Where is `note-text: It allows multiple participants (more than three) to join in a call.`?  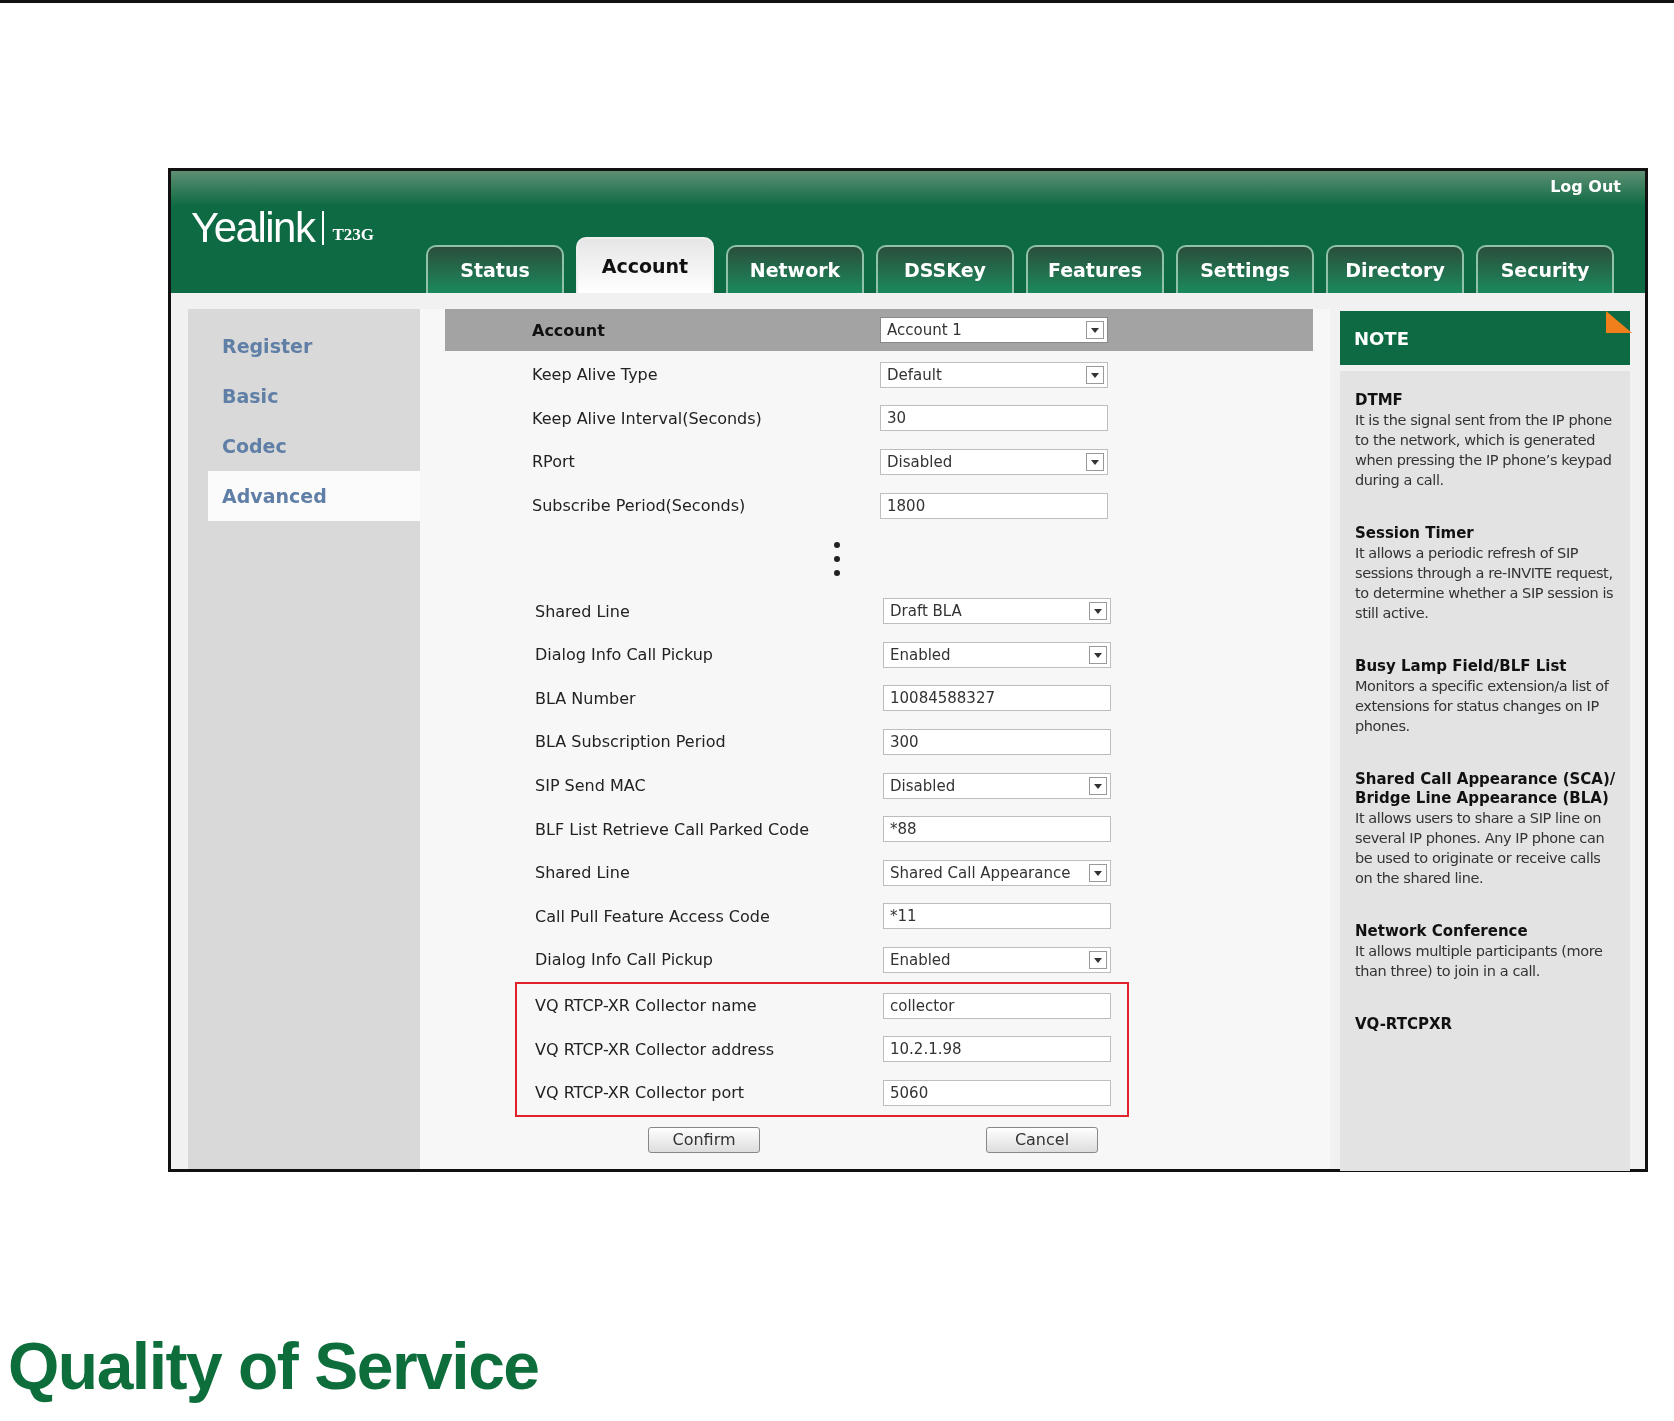 note-text: It allows multiple participants (more than three) to join in a call. is located at coordinates (1479, 961).